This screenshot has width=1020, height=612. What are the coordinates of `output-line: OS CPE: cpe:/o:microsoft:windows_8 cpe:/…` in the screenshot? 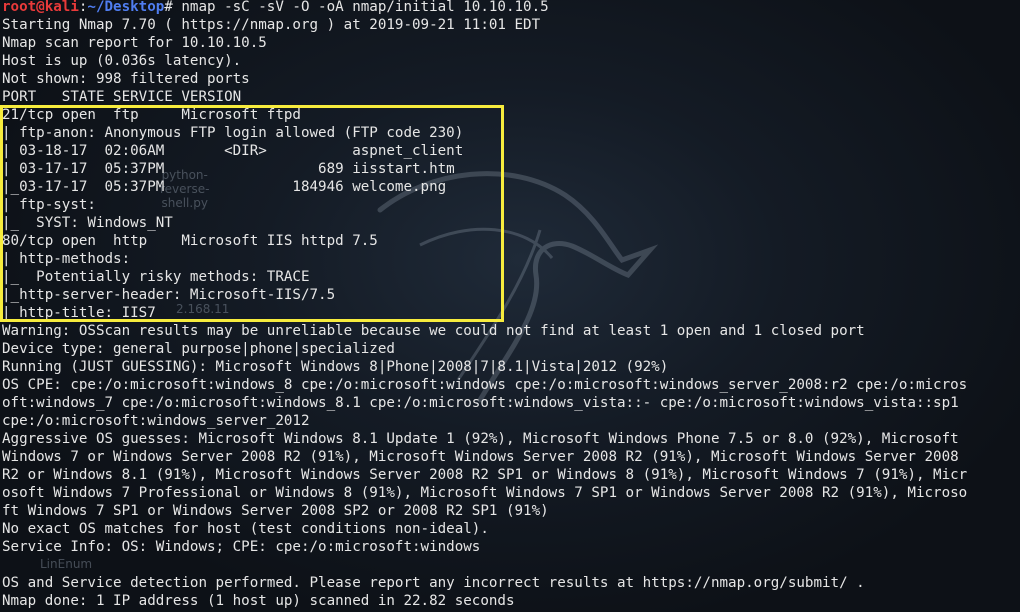 It's located at (485, 385).